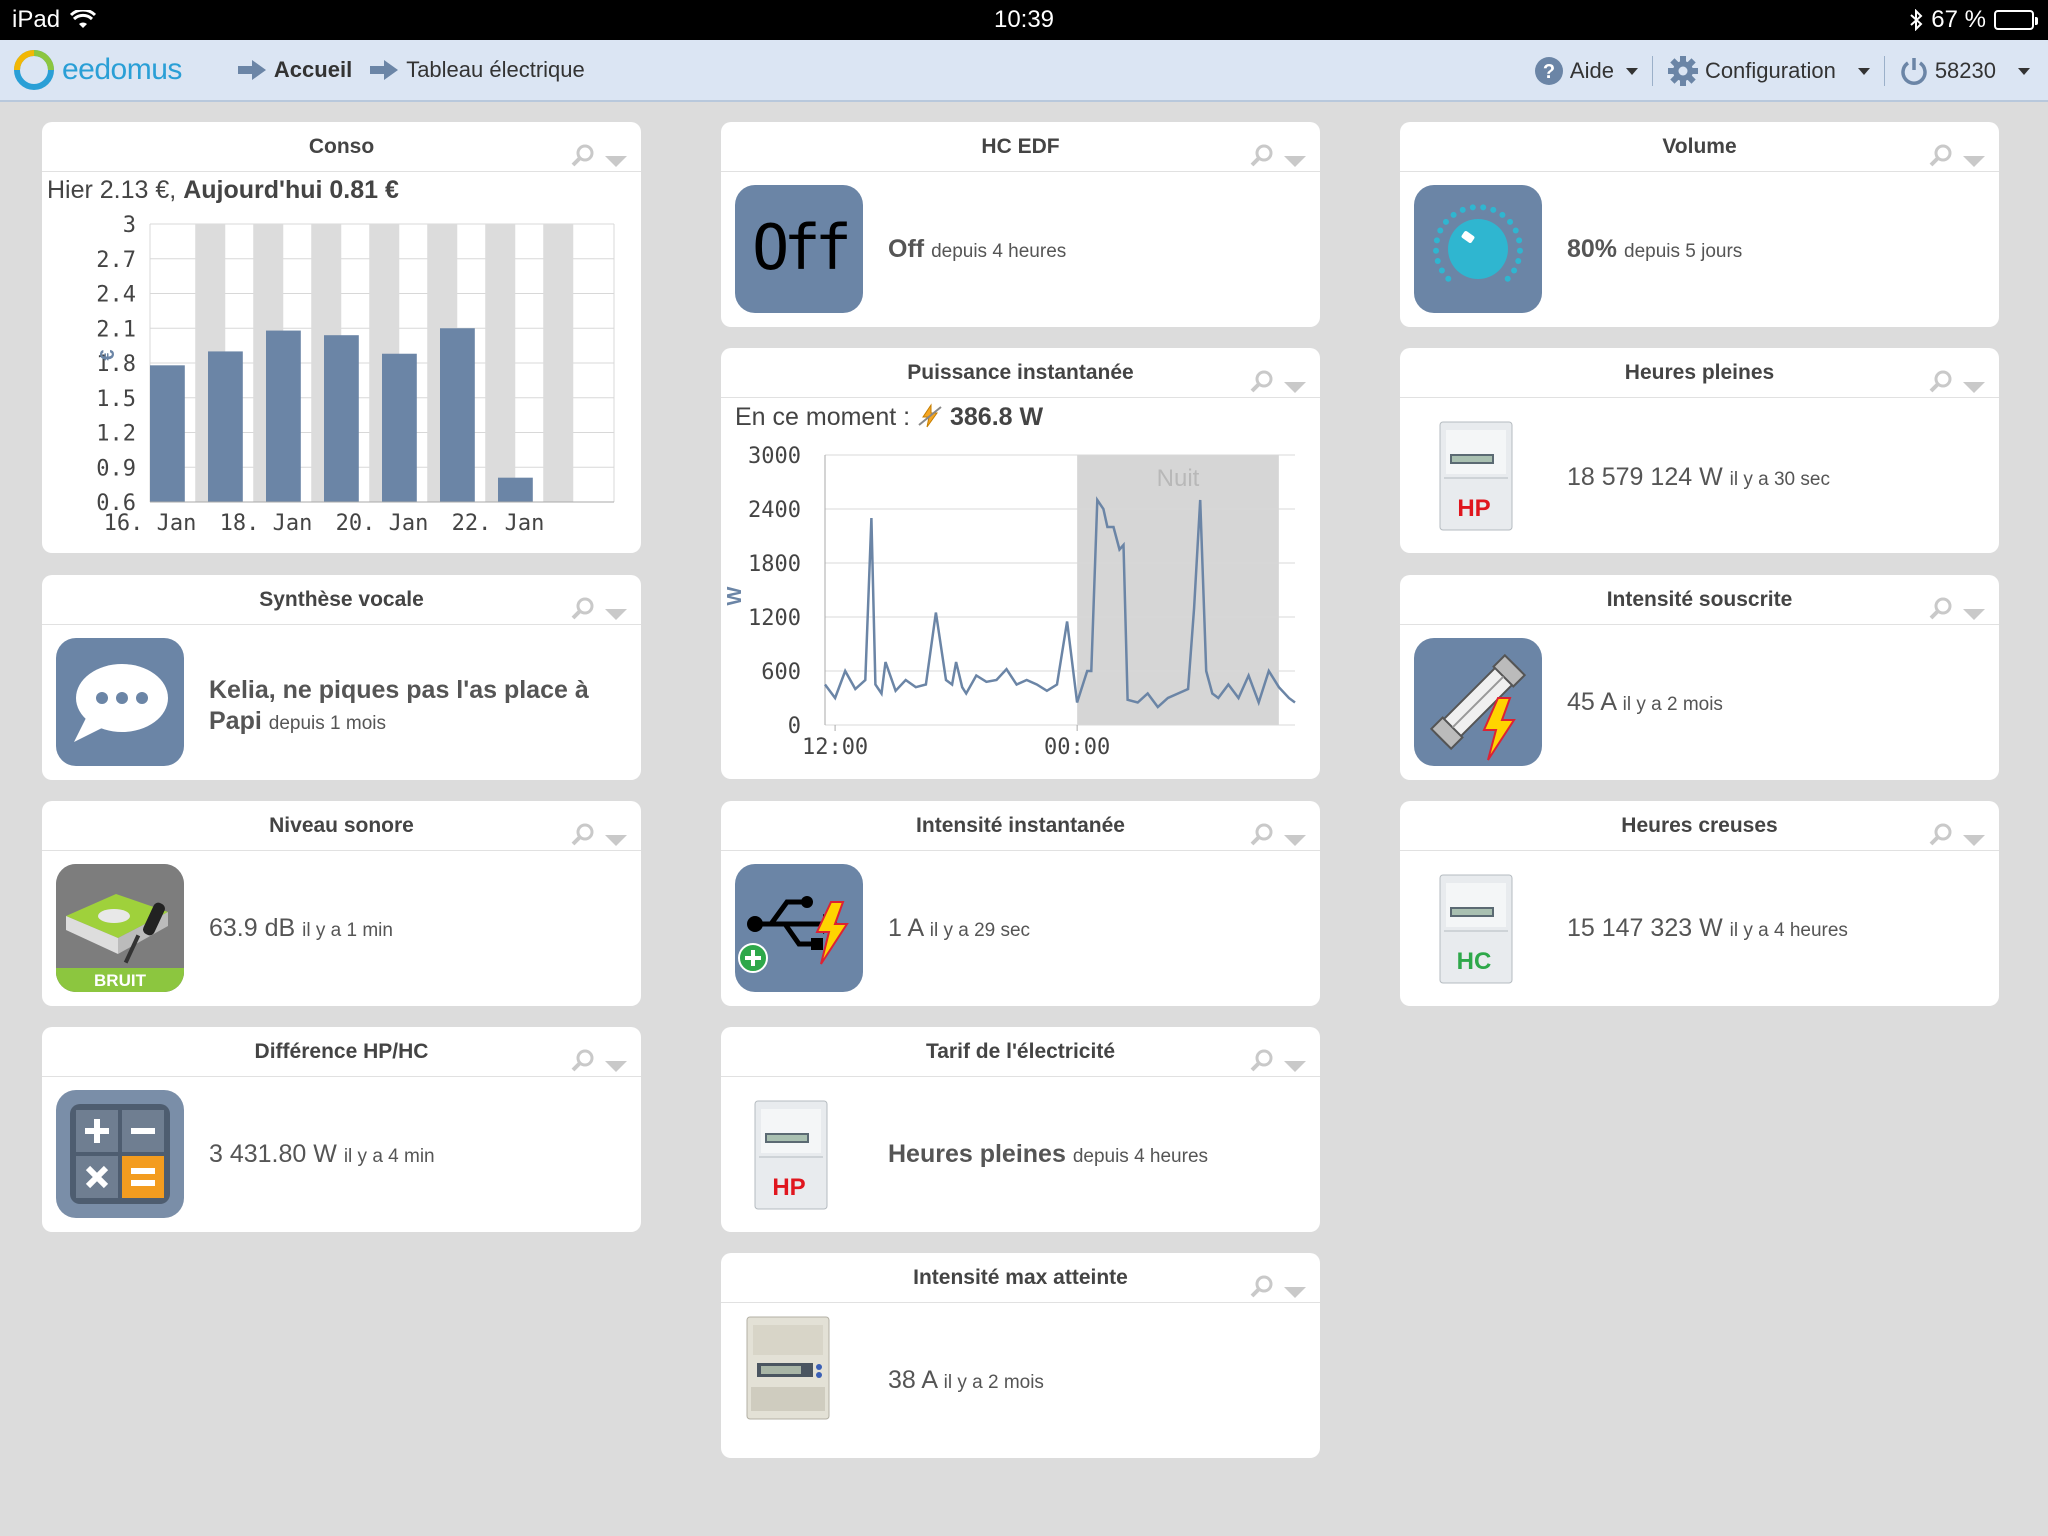 This screenshot has height=1536, width=2048. I want to click on battery-percent: 67 %, so click(1958, 19).